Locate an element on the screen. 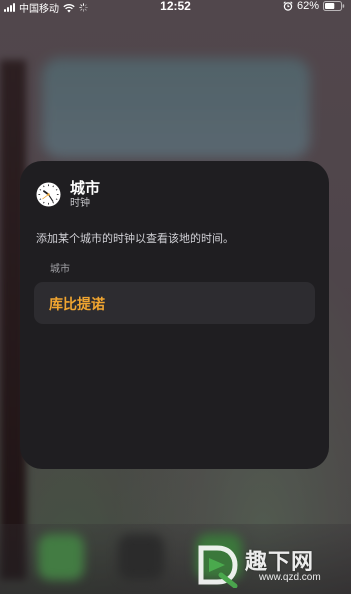 This screenshot has height=594, width=351. widget-description: 添加某个城市的时钟以查看该地的时间。 is located at coordinates (135, 238).